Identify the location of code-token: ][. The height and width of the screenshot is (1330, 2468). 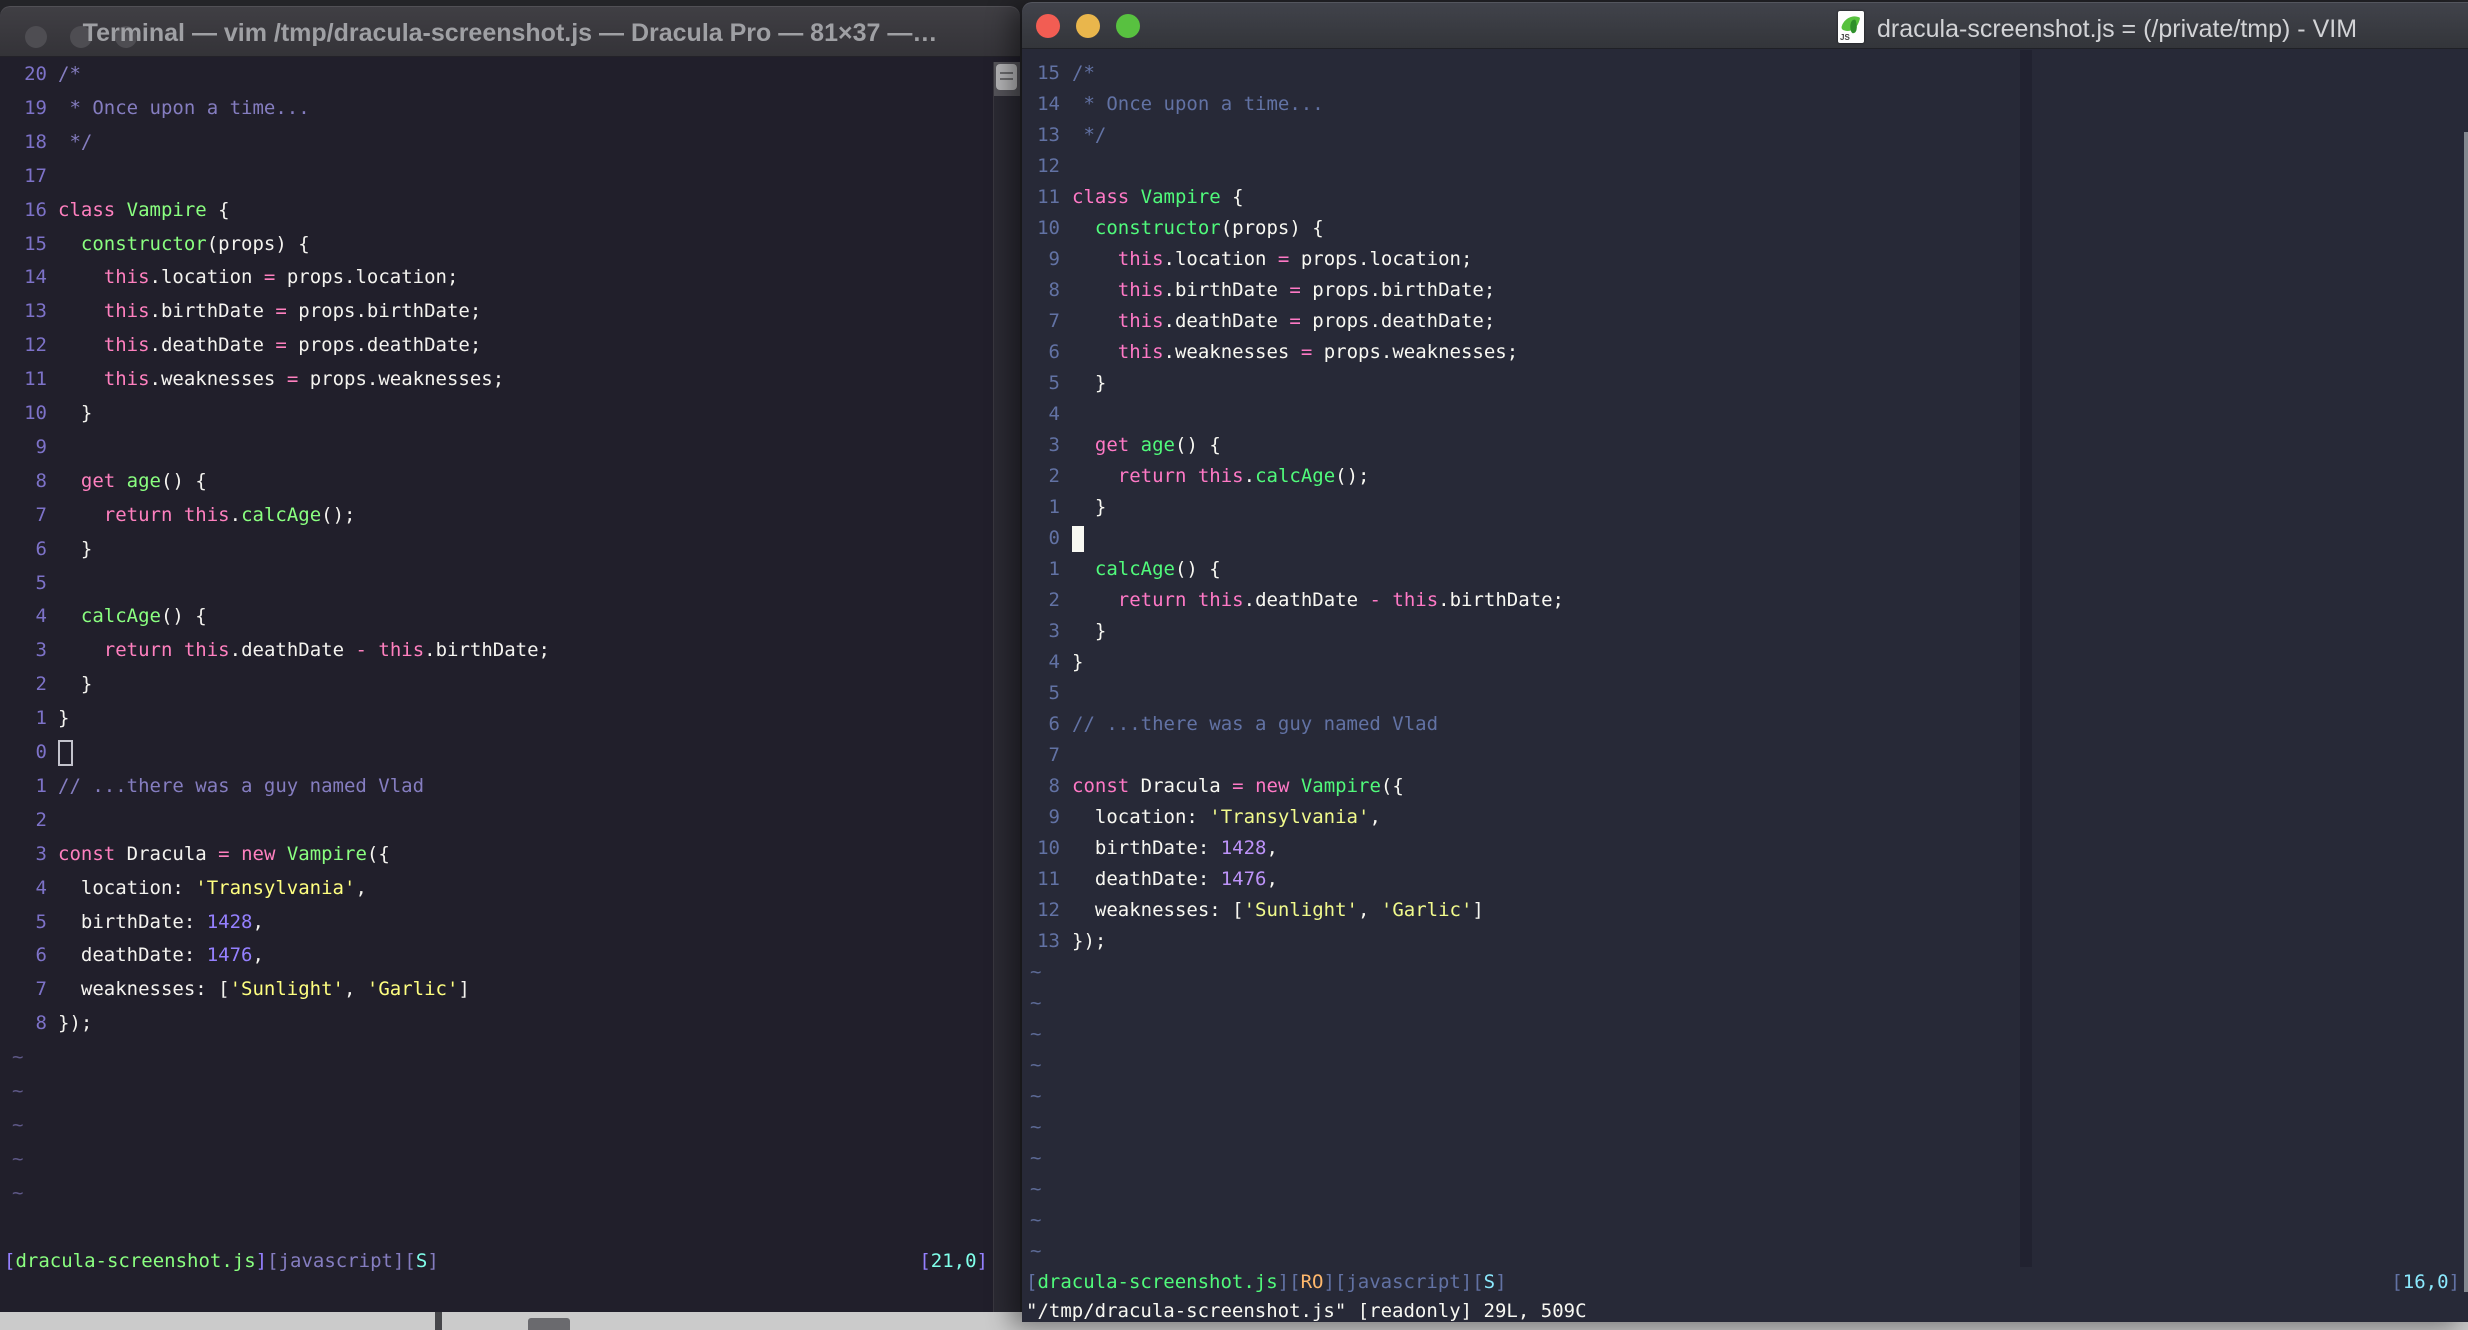
(1289, 1282).